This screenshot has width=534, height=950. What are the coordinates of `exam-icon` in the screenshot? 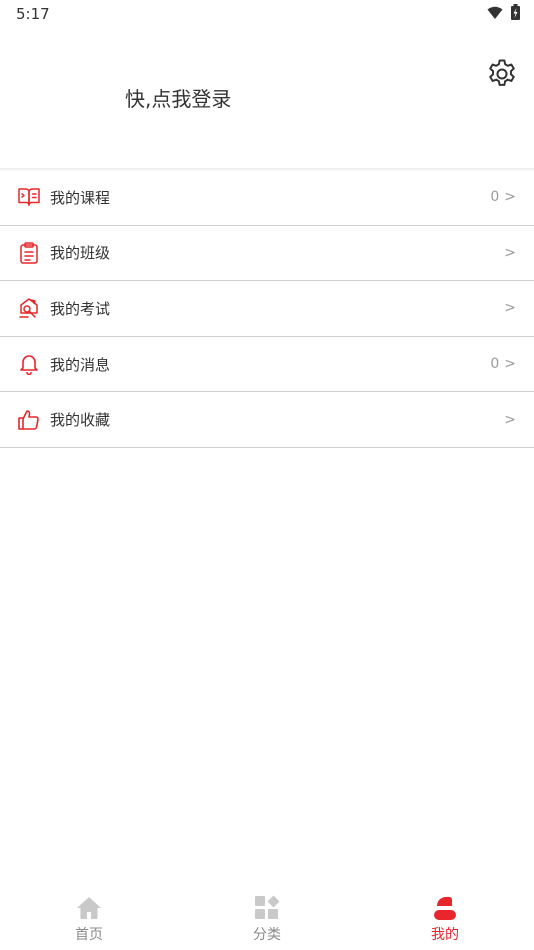 It's located at (29, 308).